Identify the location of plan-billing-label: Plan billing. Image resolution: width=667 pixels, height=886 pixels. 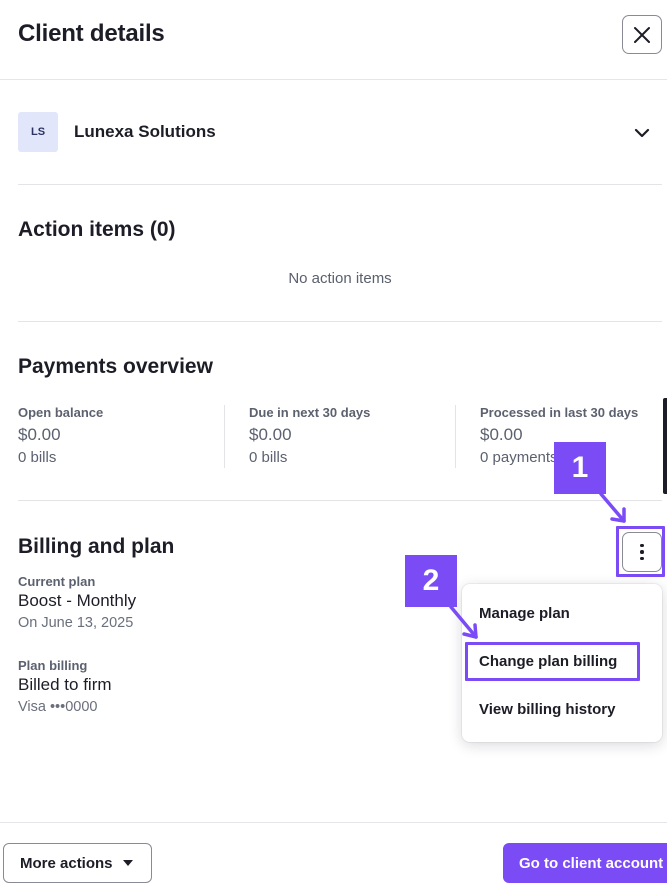
(53, 665).